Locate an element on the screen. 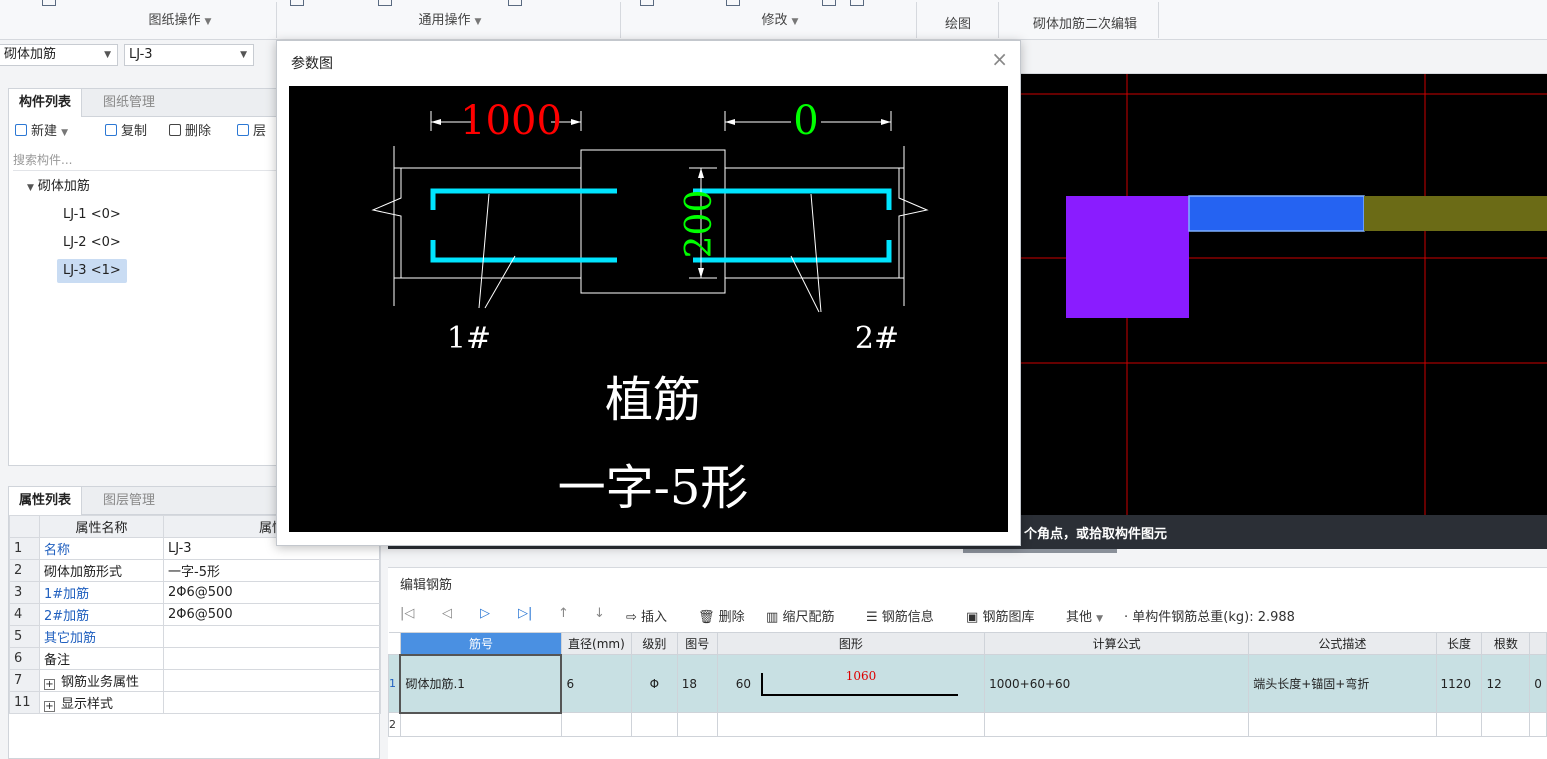 The width and height of the screenshot is (1547, 759). rebar-info-button: ☰ 钢筋信息 is located at coordinates (900, 615).